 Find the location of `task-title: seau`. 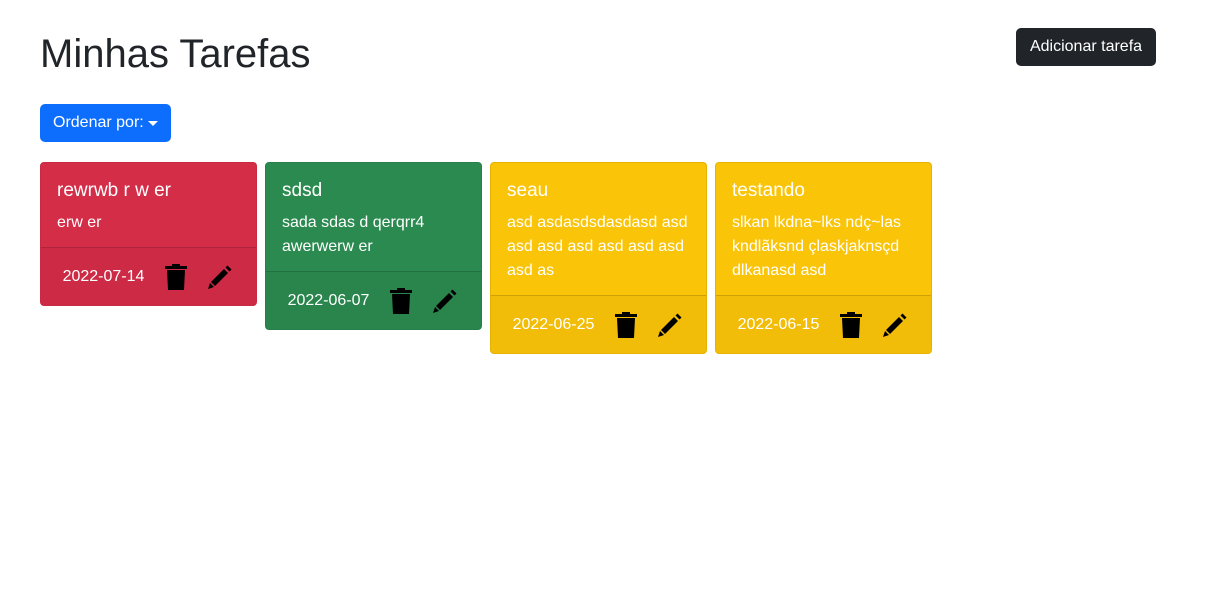

task-title: seau is located at coordinates (528, 190).